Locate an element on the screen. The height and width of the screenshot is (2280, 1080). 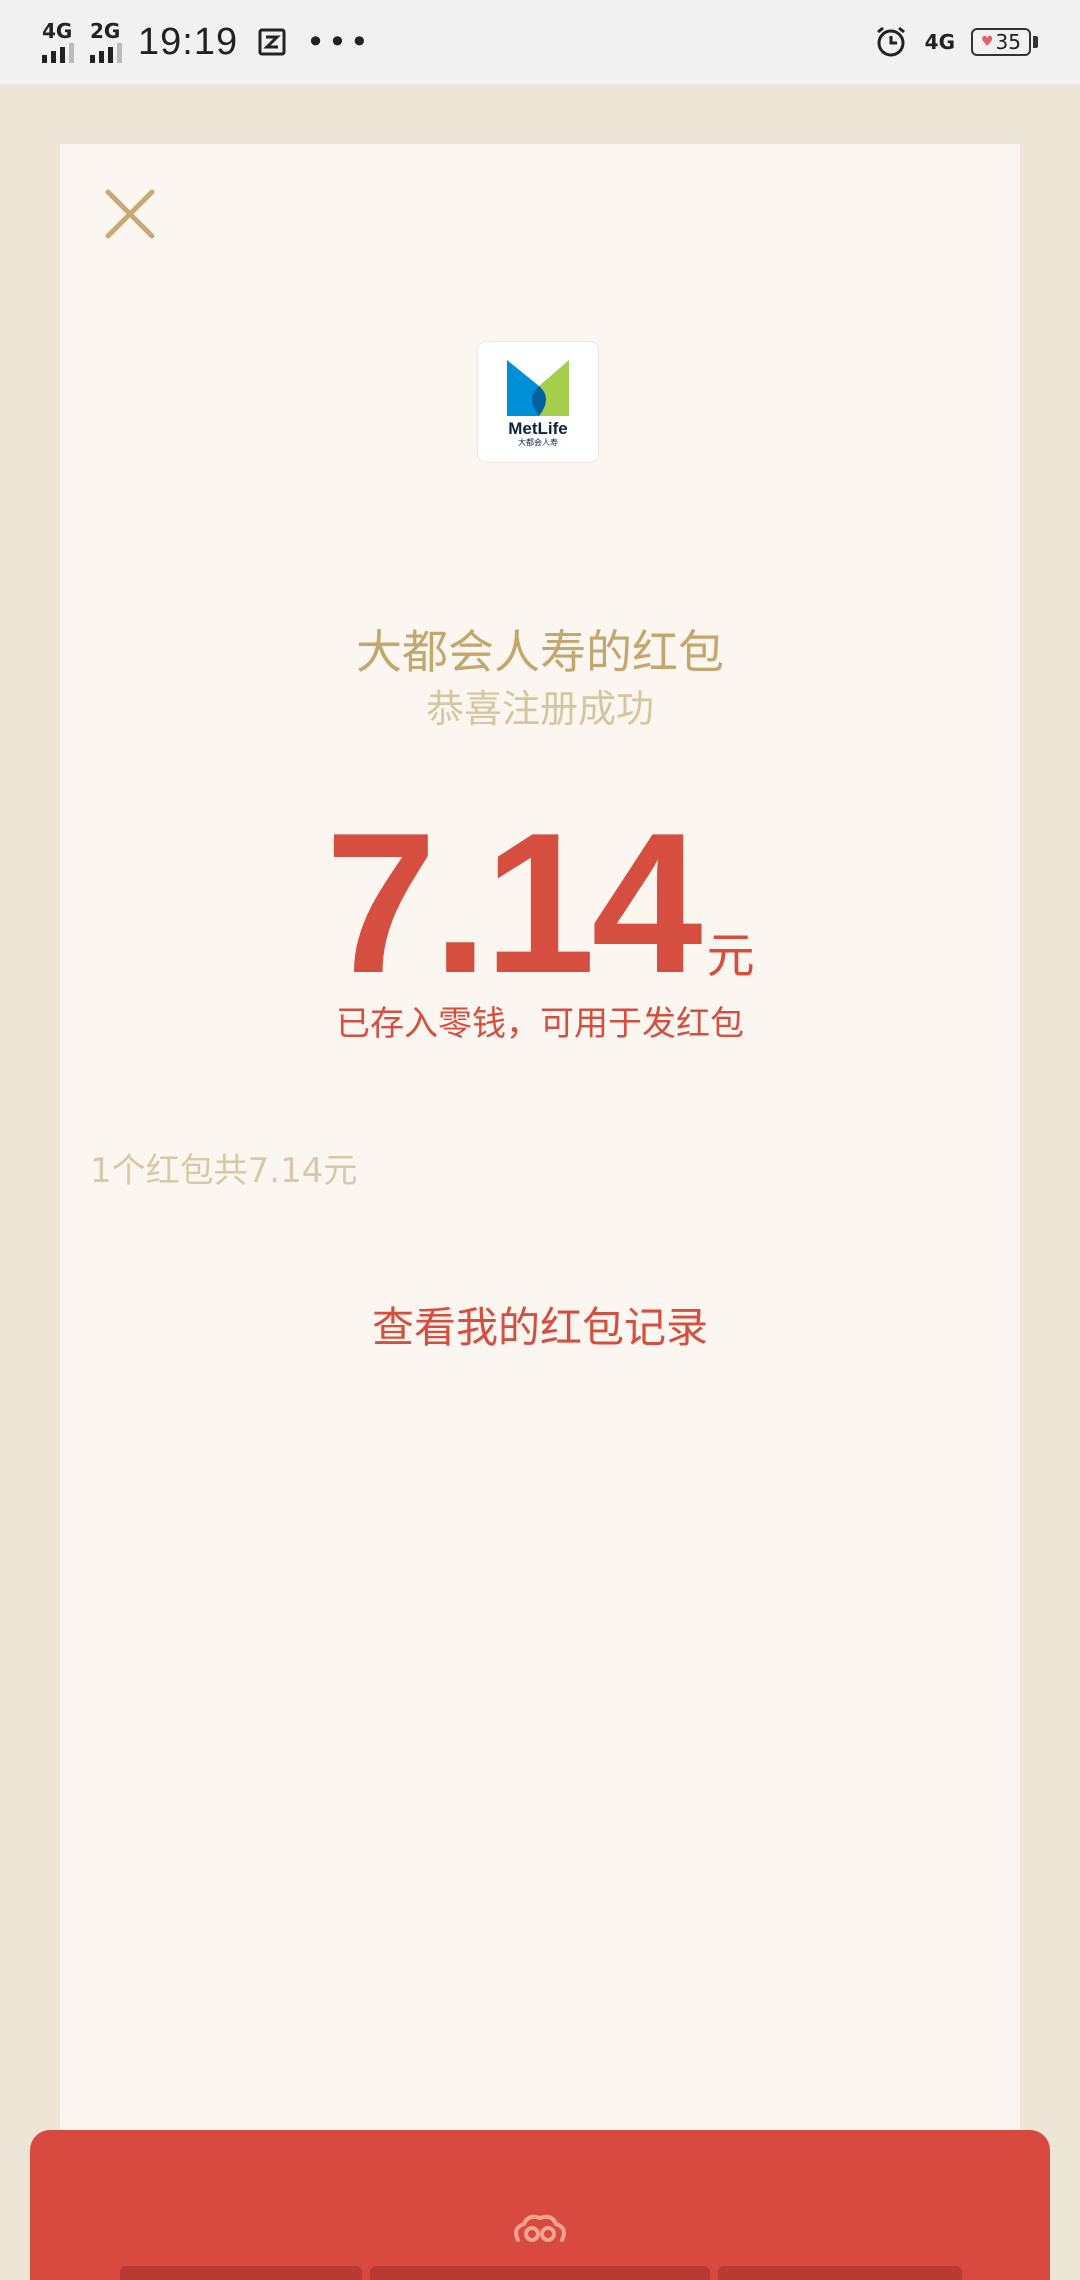
packet-subtitle: 恭喜注册成功 is located at coordinates (539, 709).